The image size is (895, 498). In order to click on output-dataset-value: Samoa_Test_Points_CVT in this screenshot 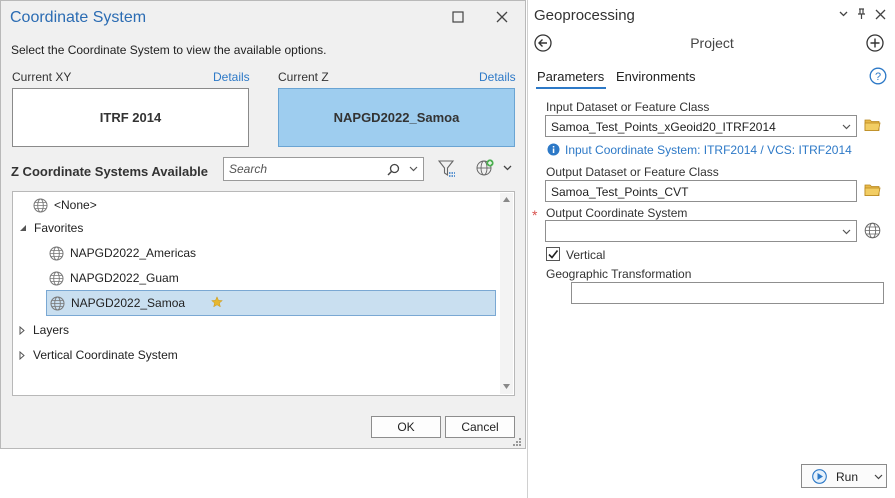, I will do `click(620, 192)`.